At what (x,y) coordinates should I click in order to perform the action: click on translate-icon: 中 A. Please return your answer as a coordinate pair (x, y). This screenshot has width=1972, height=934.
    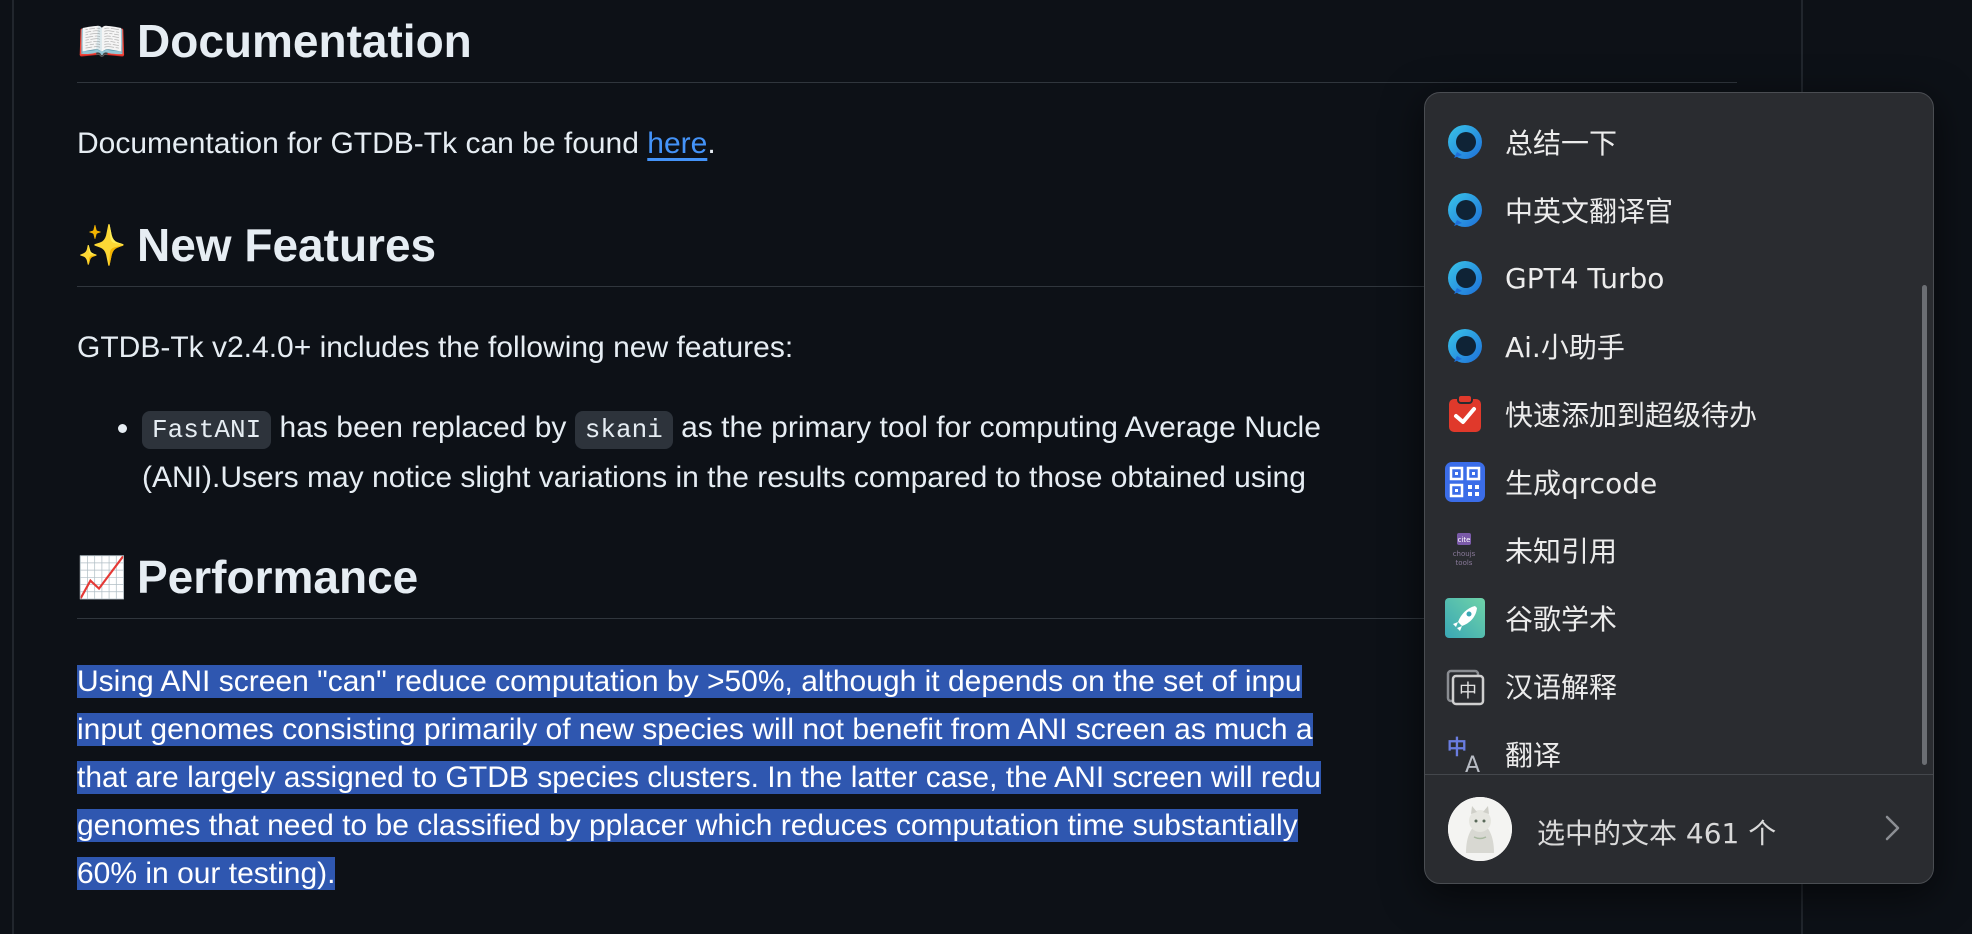
    Looking at the image, I should click on (1465, 754).